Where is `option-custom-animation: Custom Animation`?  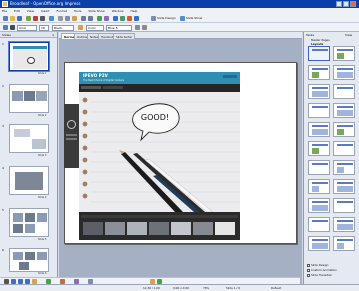 option-custom-animation: Custom Animation is located at coordinates (322, 270).